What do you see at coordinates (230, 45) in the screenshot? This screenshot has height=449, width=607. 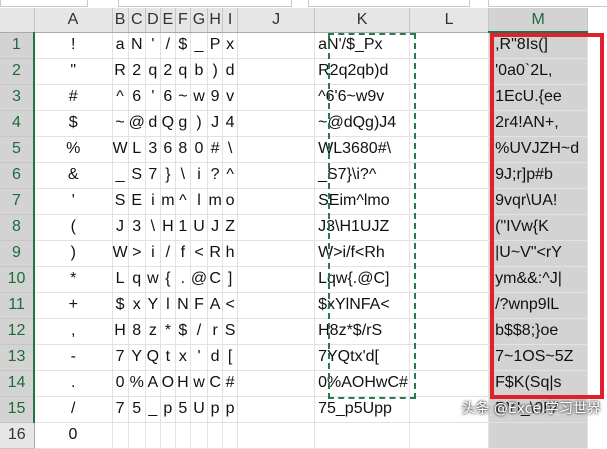 I see `cell-i: x` at bounding box center [230, 45].